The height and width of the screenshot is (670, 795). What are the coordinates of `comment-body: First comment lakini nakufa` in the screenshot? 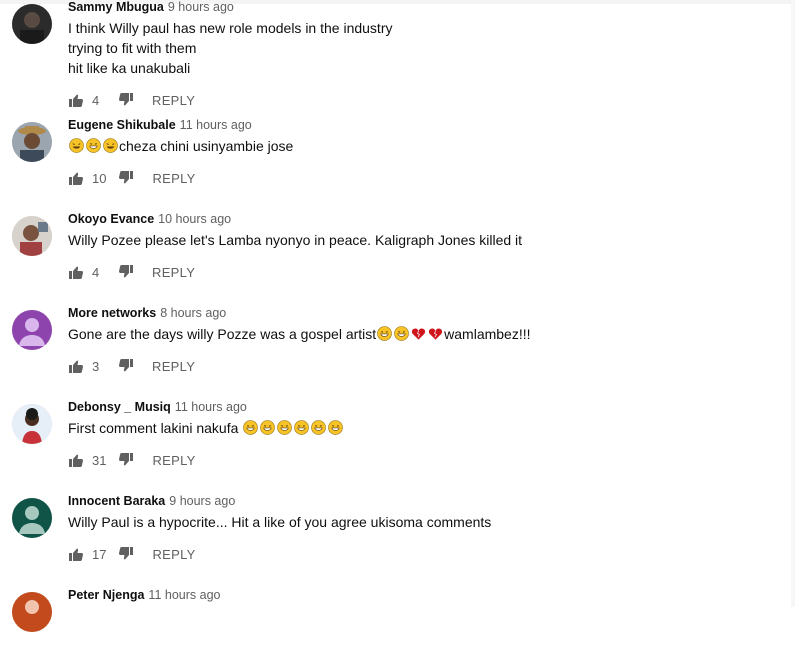 It's located at (155, 428).